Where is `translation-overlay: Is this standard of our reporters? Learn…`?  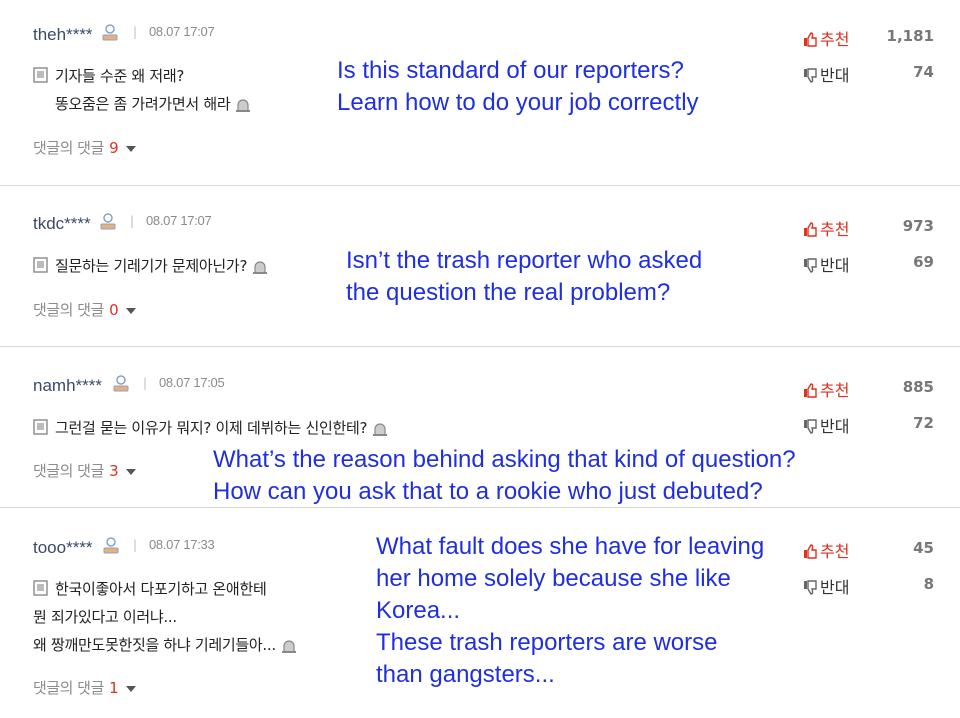
translation-overlay: Is this standard of our reporters? Learn… is located at coordinates (518, 87).